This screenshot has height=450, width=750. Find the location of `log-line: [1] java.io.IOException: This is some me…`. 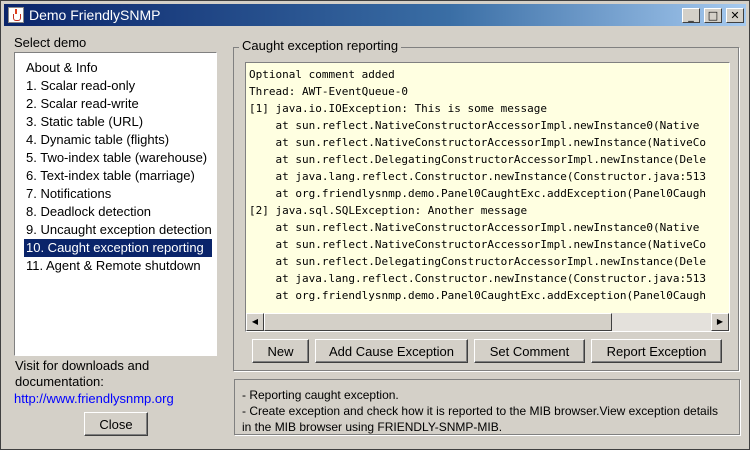

log-line: [1] java.io.IOException: This is some me… is located at coordinates (398, 108).